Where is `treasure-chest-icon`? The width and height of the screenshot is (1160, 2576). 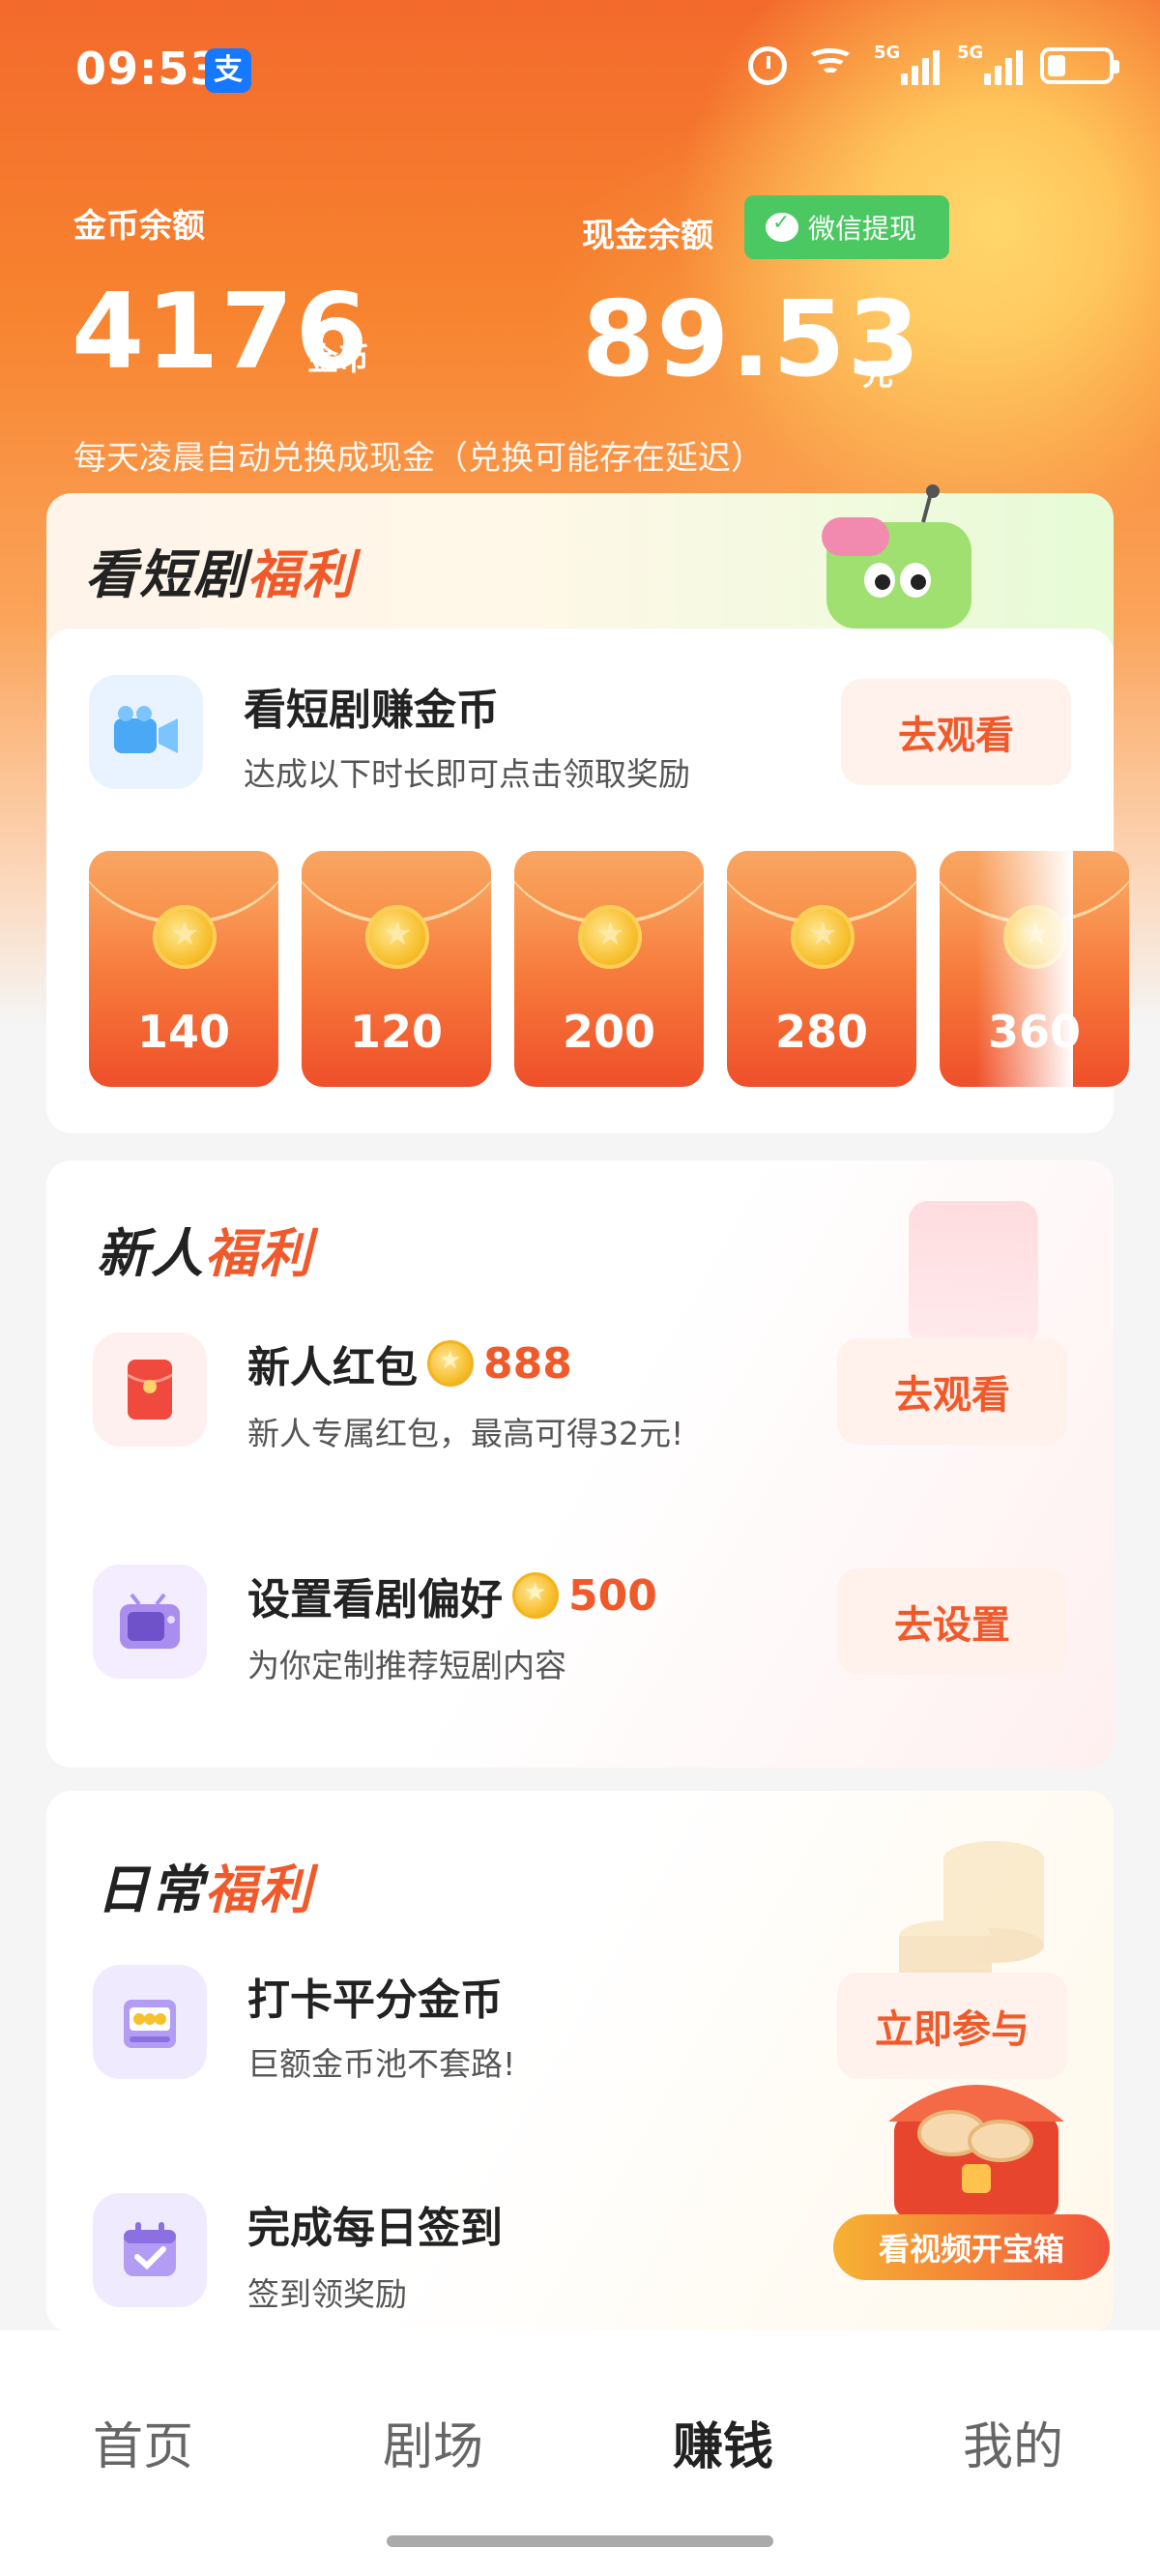 treasure-chest-icon is located at coordinates (976, 2140).